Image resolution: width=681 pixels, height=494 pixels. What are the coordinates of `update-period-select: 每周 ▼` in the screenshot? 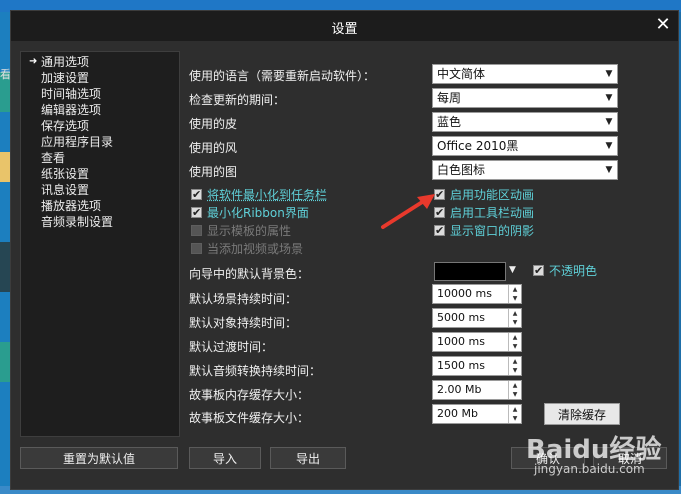 It's located at (525, 98).